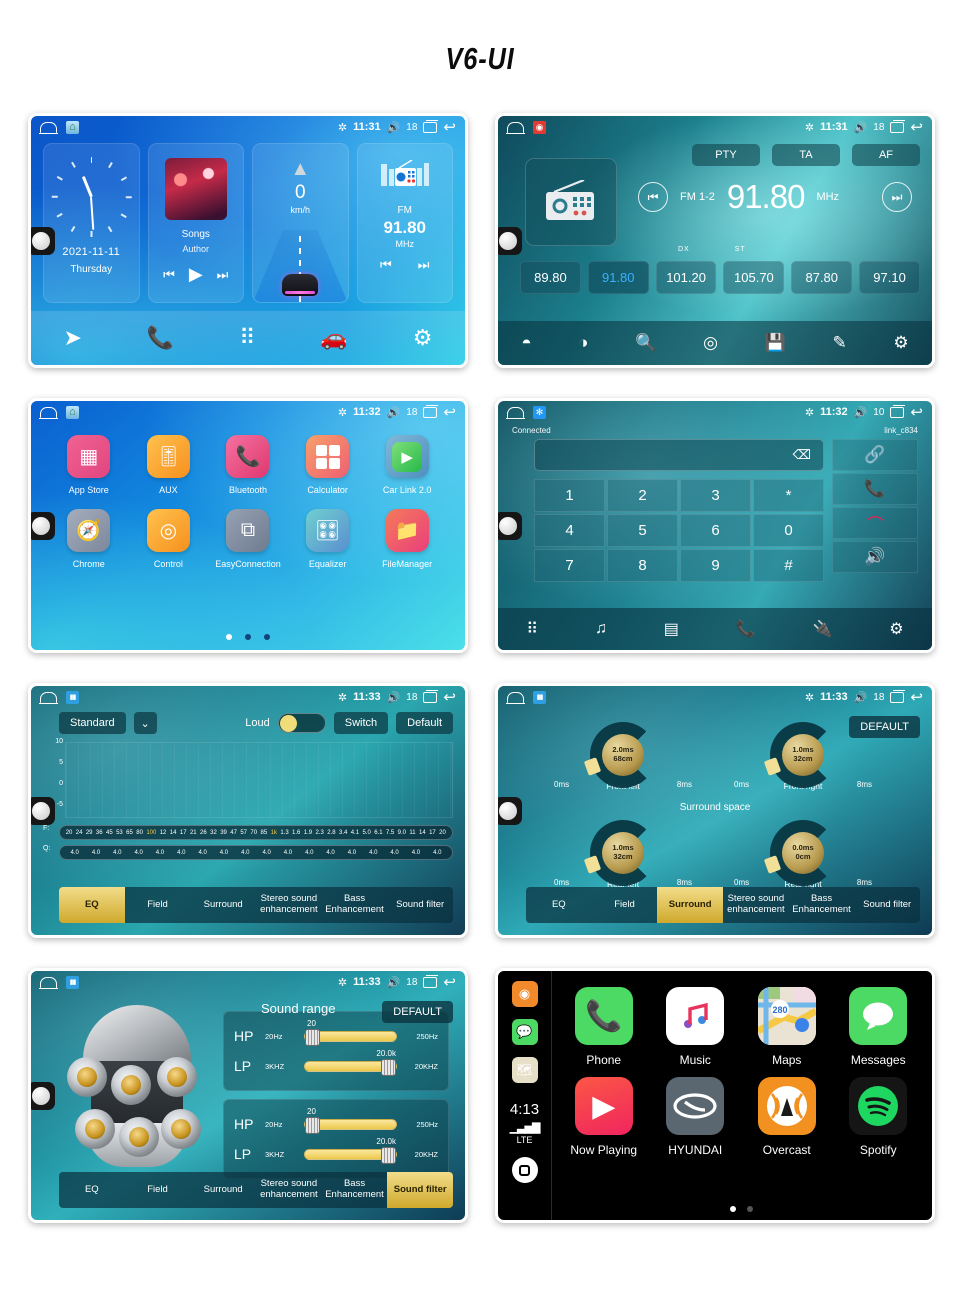 This screenshot has width=960, height=1308. I want to click on pty-button: PTY, so click(726, 155).